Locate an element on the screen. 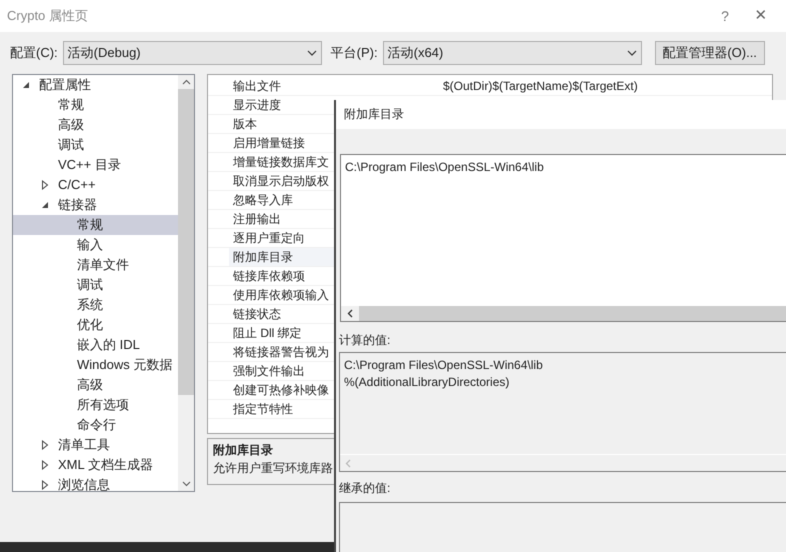 The image size is (786, 552). computed-line: %(AdditionalLibraryDirectories) is located at coordinates (427, 382).